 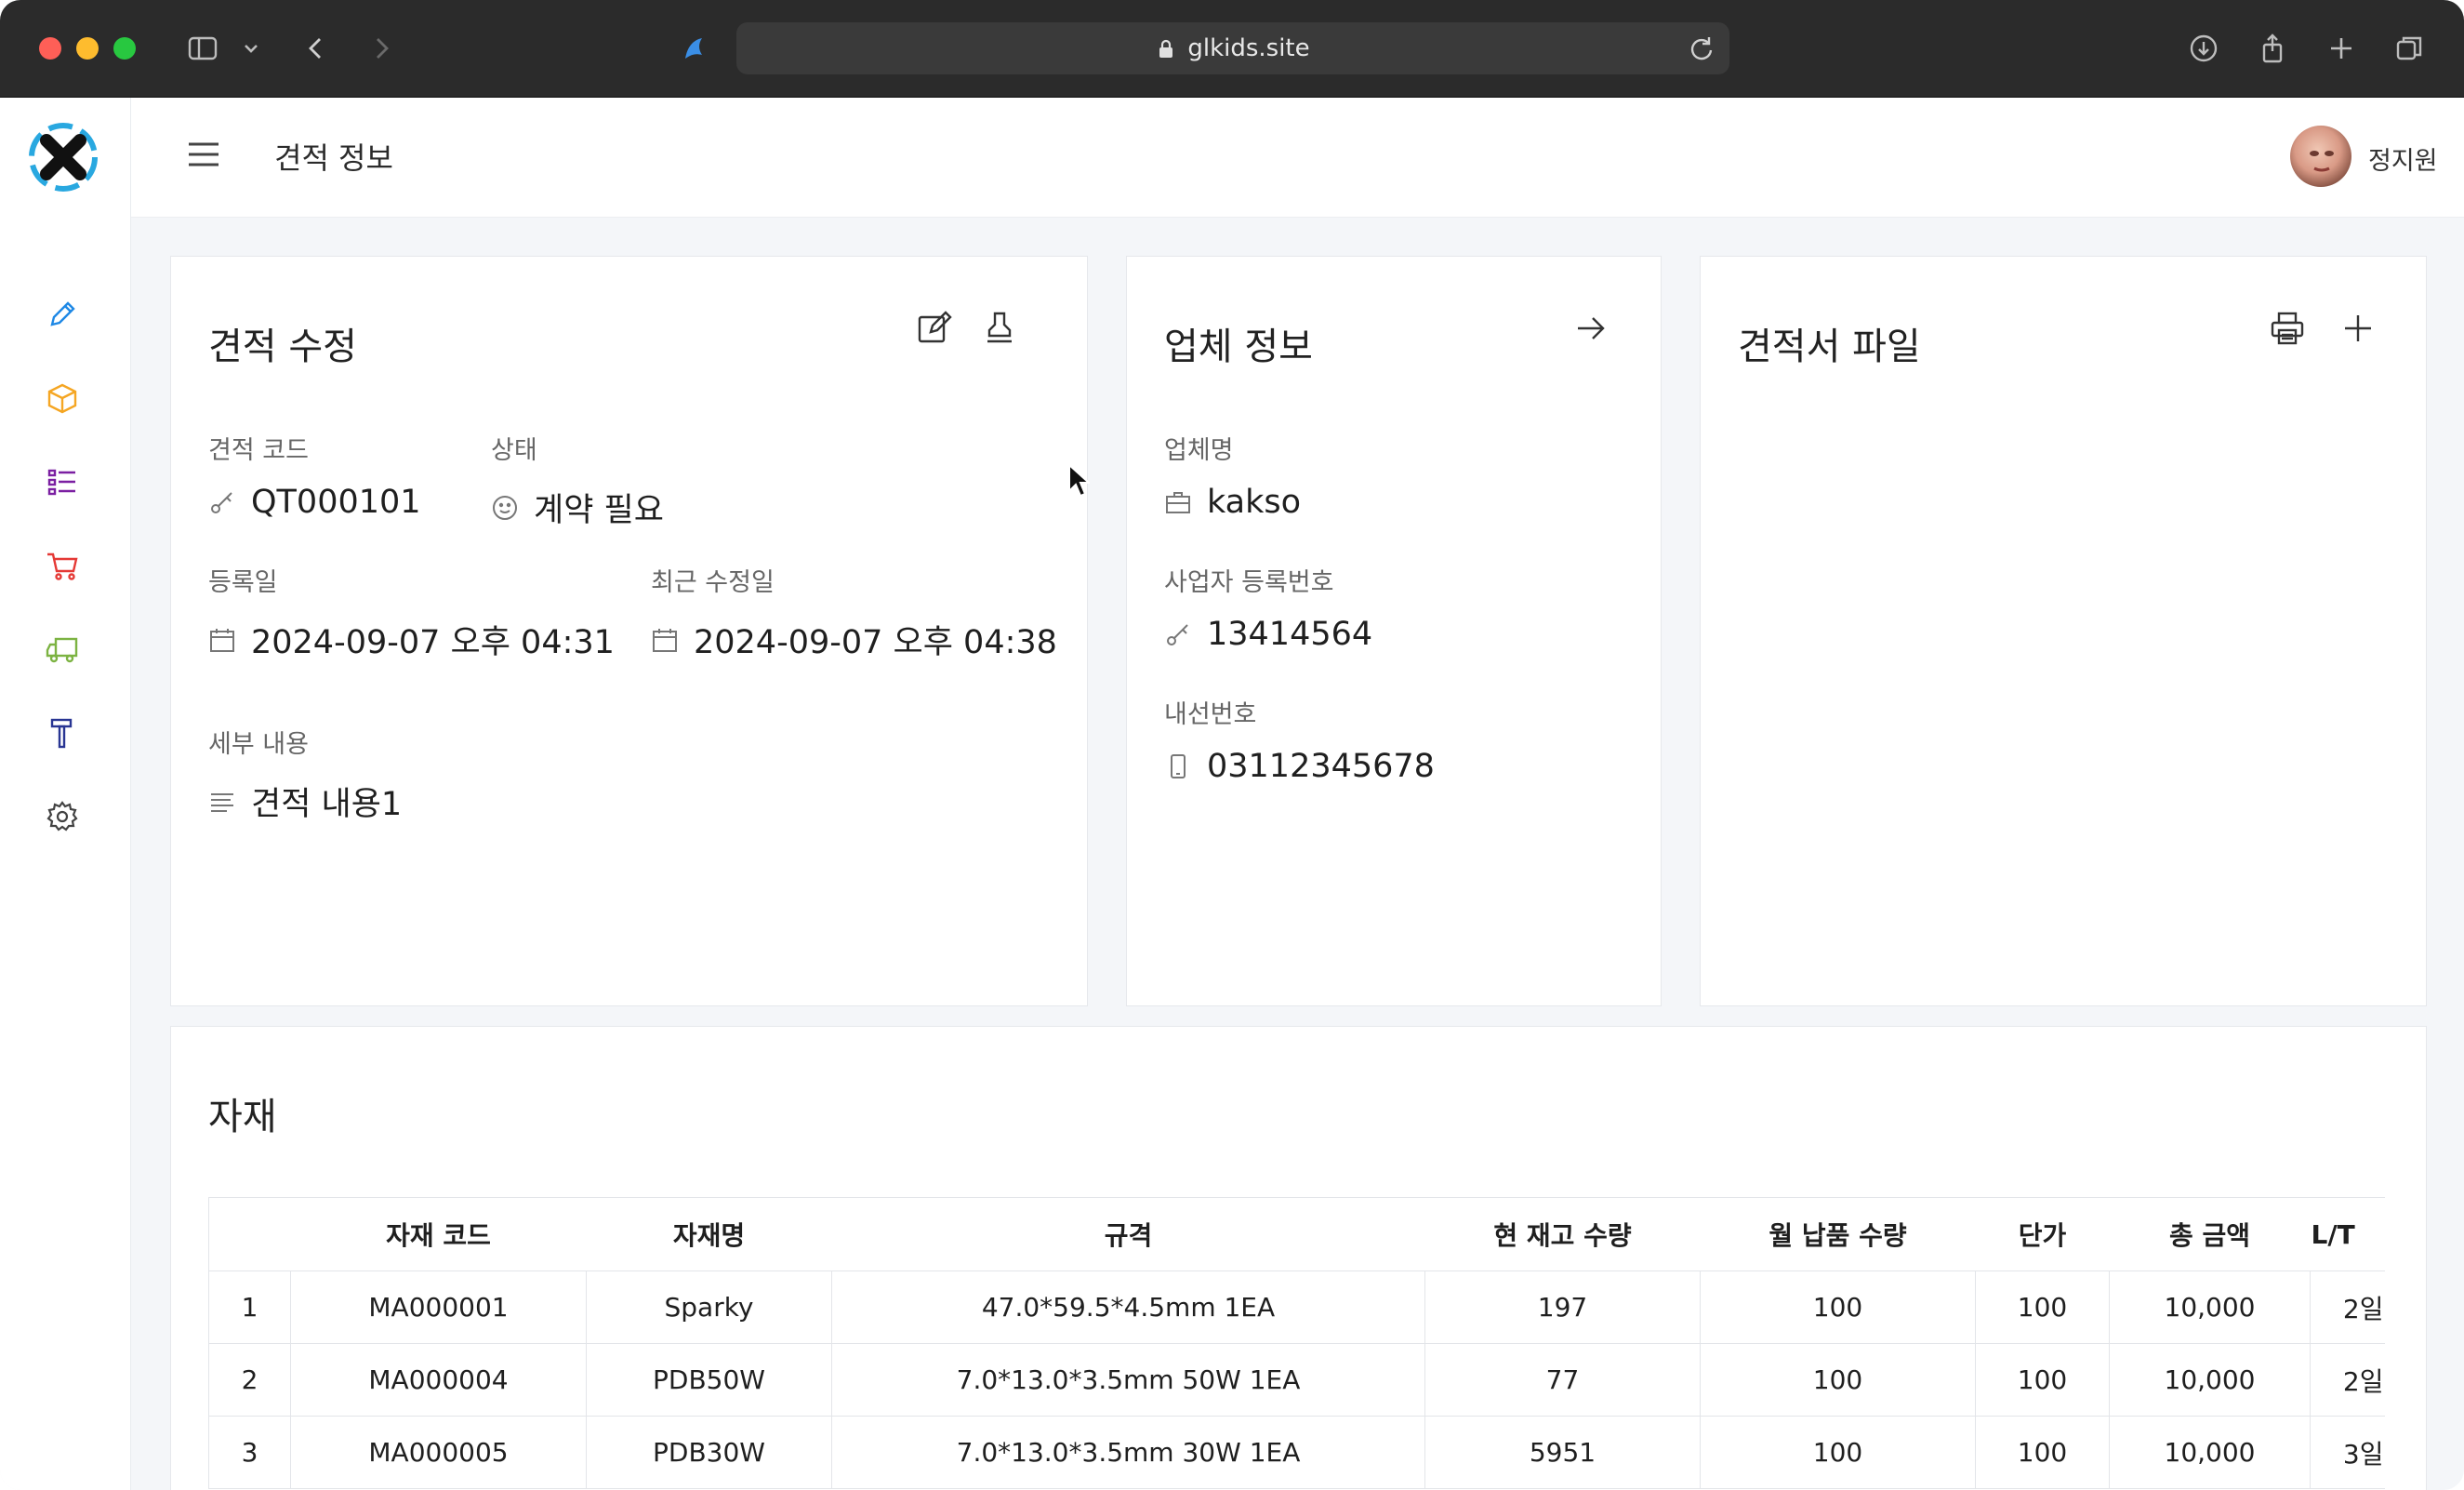 What do you see at coordinates (62, 732) in the screenshot?
I see `hammer-icon` at bounding box center [62, 732].